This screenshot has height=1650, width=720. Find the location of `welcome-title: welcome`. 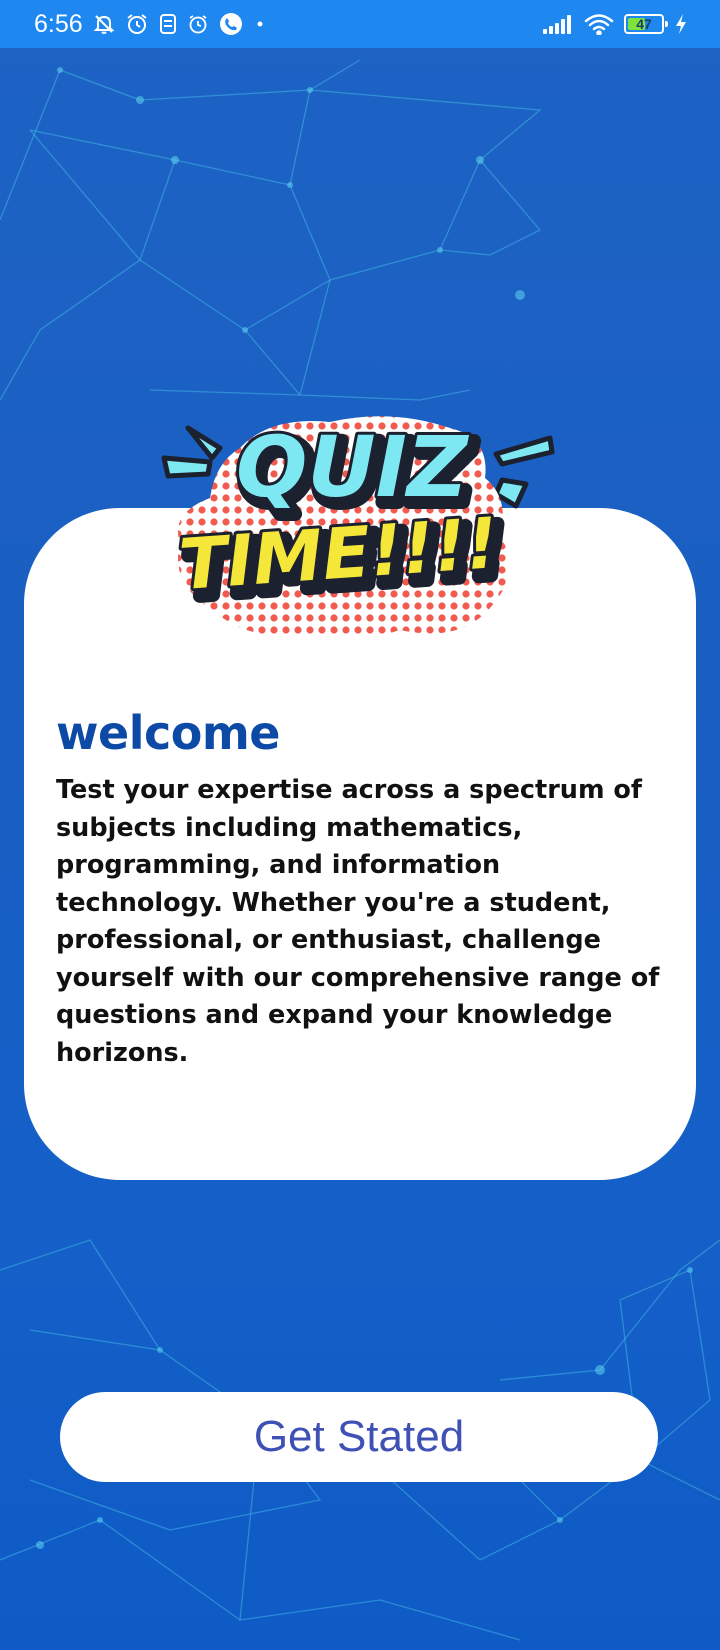

welcome-title: welcome is located at coordinates (168, 733).